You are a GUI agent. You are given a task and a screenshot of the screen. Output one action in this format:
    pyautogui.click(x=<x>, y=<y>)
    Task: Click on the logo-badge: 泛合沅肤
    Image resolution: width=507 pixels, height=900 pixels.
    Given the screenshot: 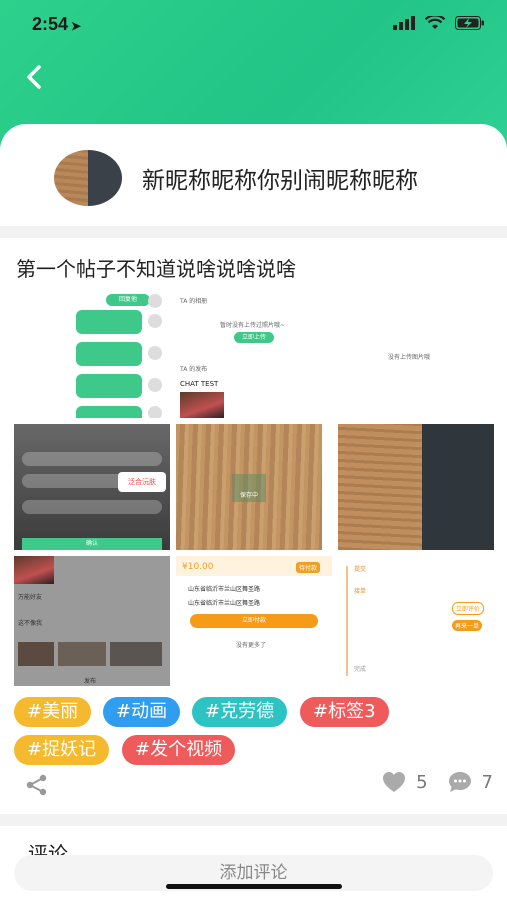 What is the action you would take?
    pyautogui.click(x=142, y=482)
    